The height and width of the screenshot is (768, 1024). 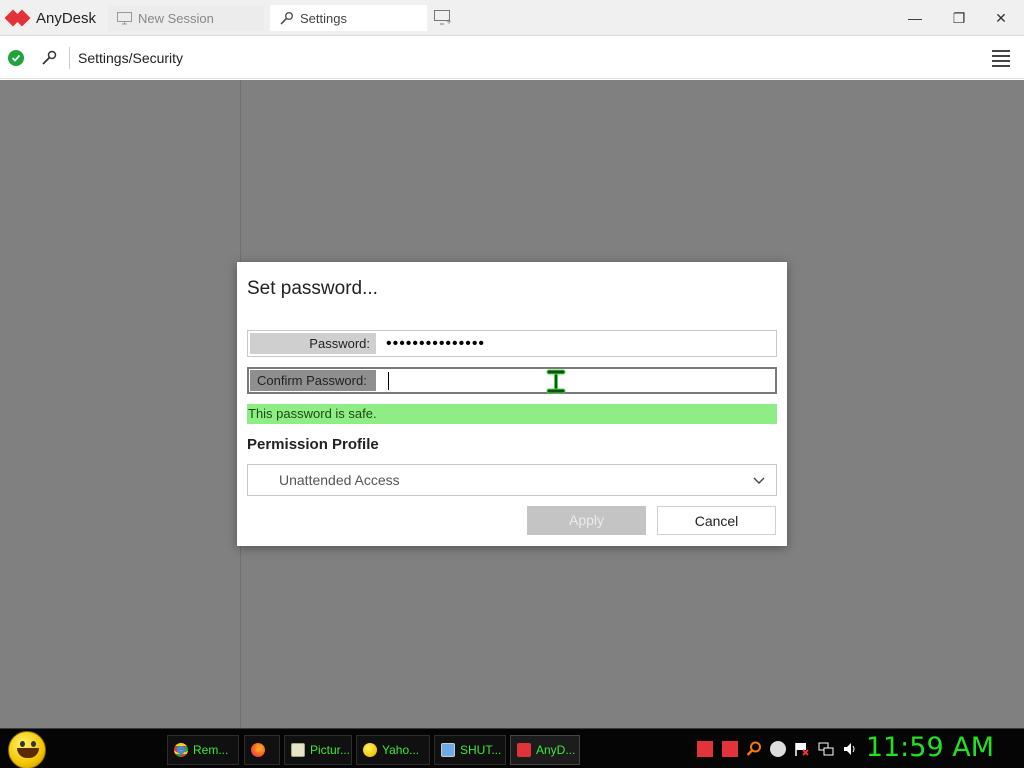 I want to click on taskbar-item-firefox, so click(x=262, y=750).